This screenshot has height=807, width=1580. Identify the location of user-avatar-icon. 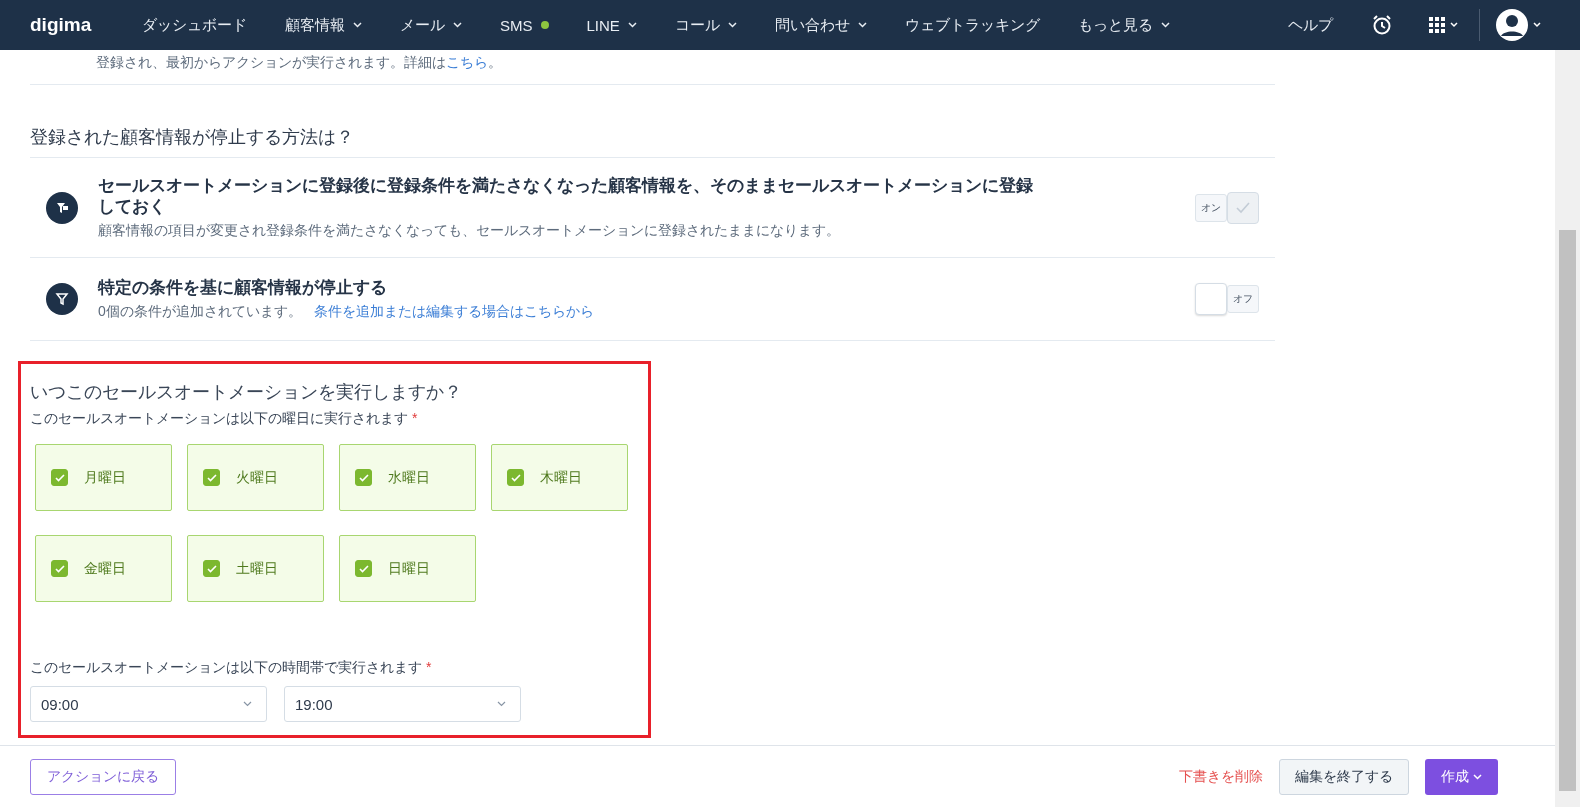
(1520, 25).